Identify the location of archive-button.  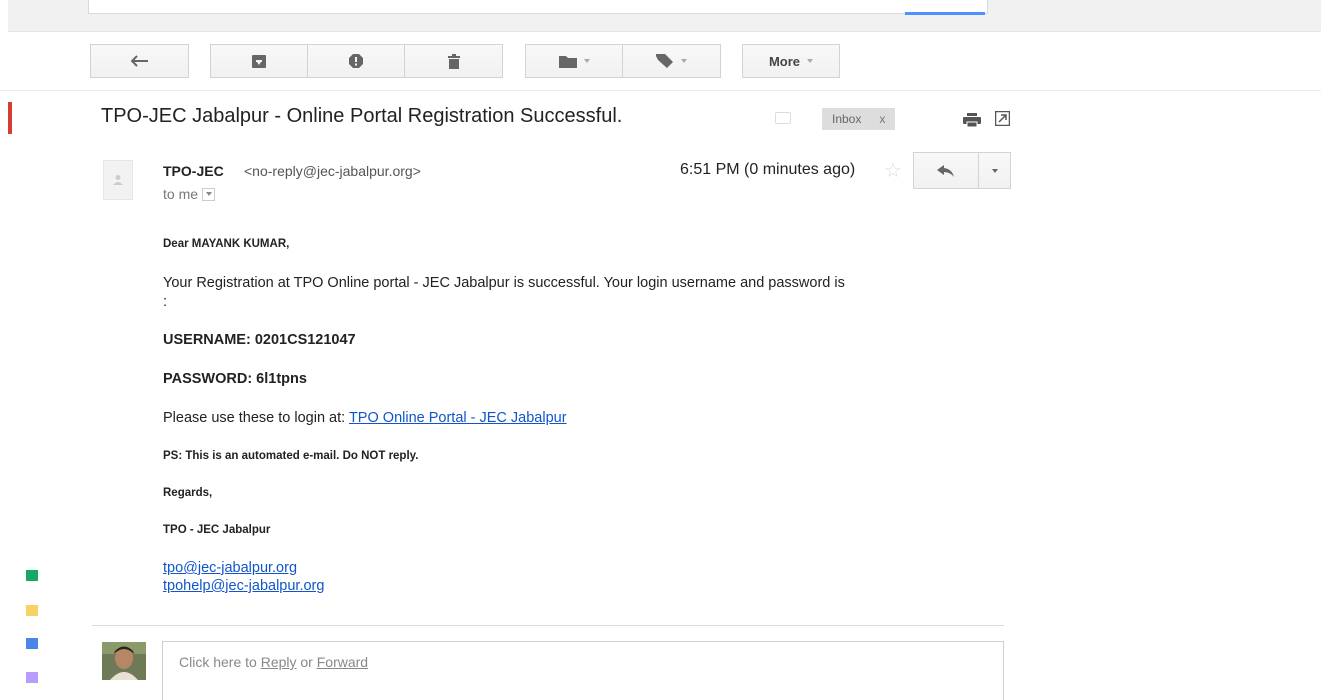
(259, 61).